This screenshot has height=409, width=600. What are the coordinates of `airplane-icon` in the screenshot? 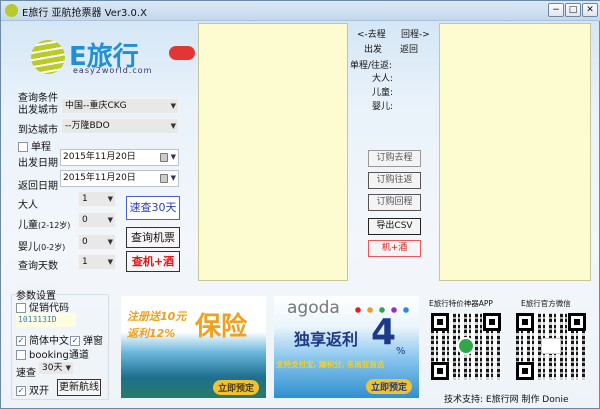 It's located at (182, 53).